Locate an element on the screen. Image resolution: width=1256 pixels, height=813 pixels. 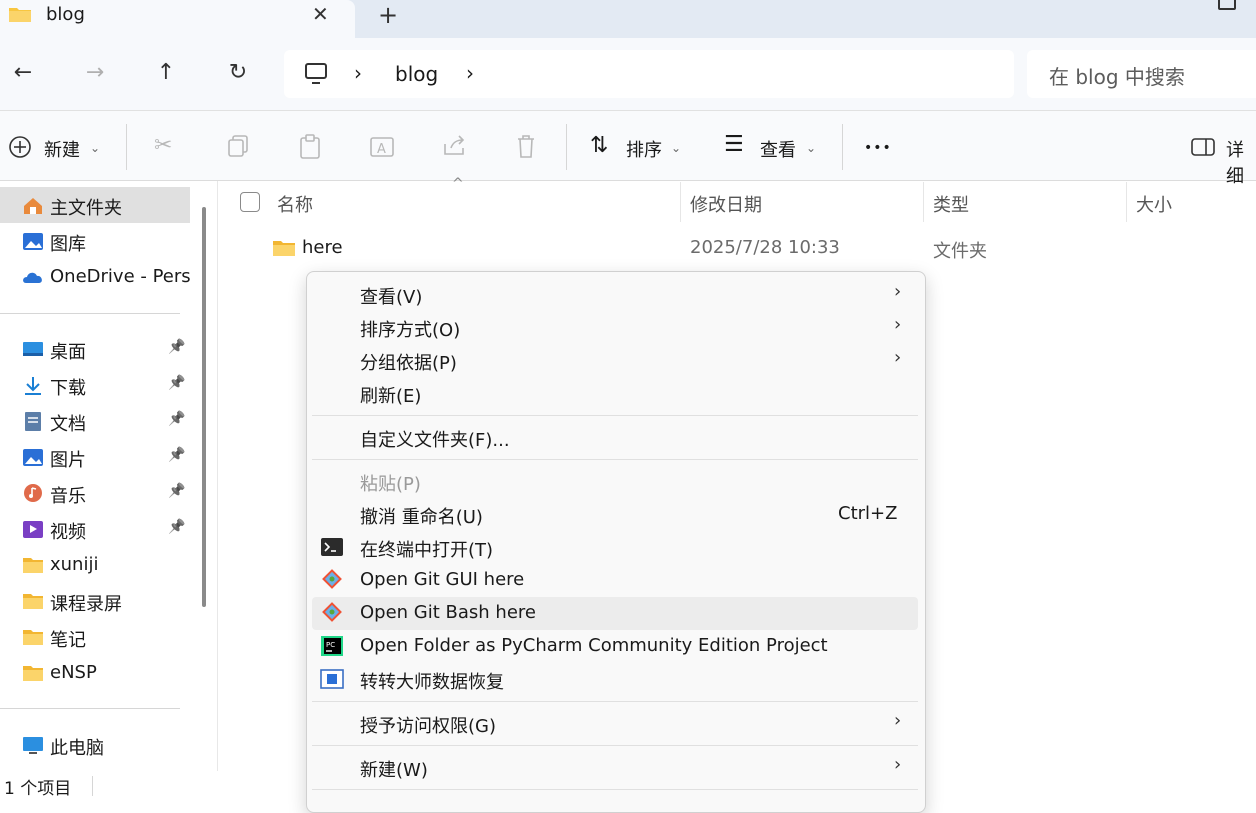
submenu-chevron-icon: › is located at coordinates (898, 324).